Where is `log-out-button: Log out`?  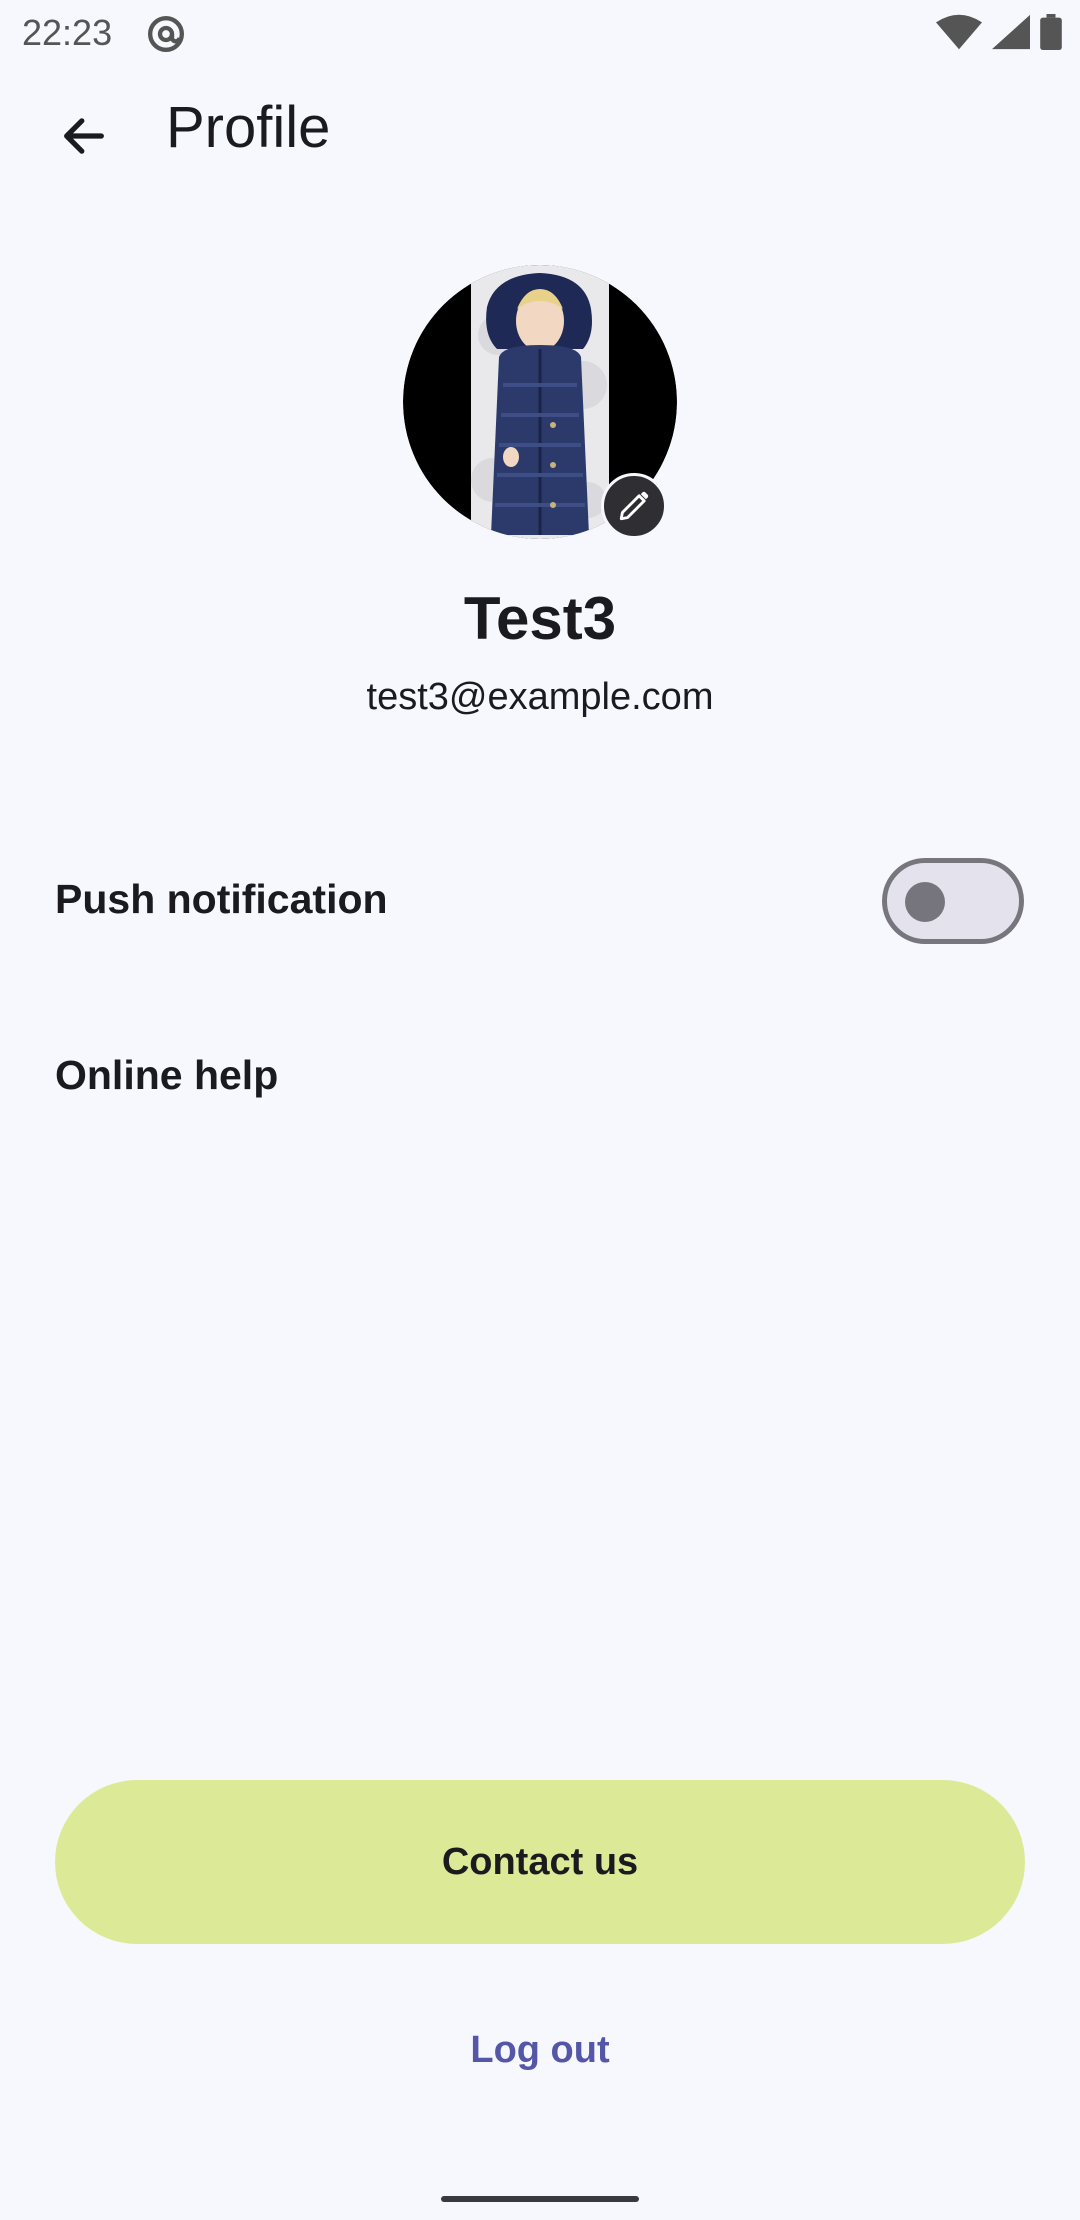 log-out-button: Log out is located at coordinates (540, 2050).